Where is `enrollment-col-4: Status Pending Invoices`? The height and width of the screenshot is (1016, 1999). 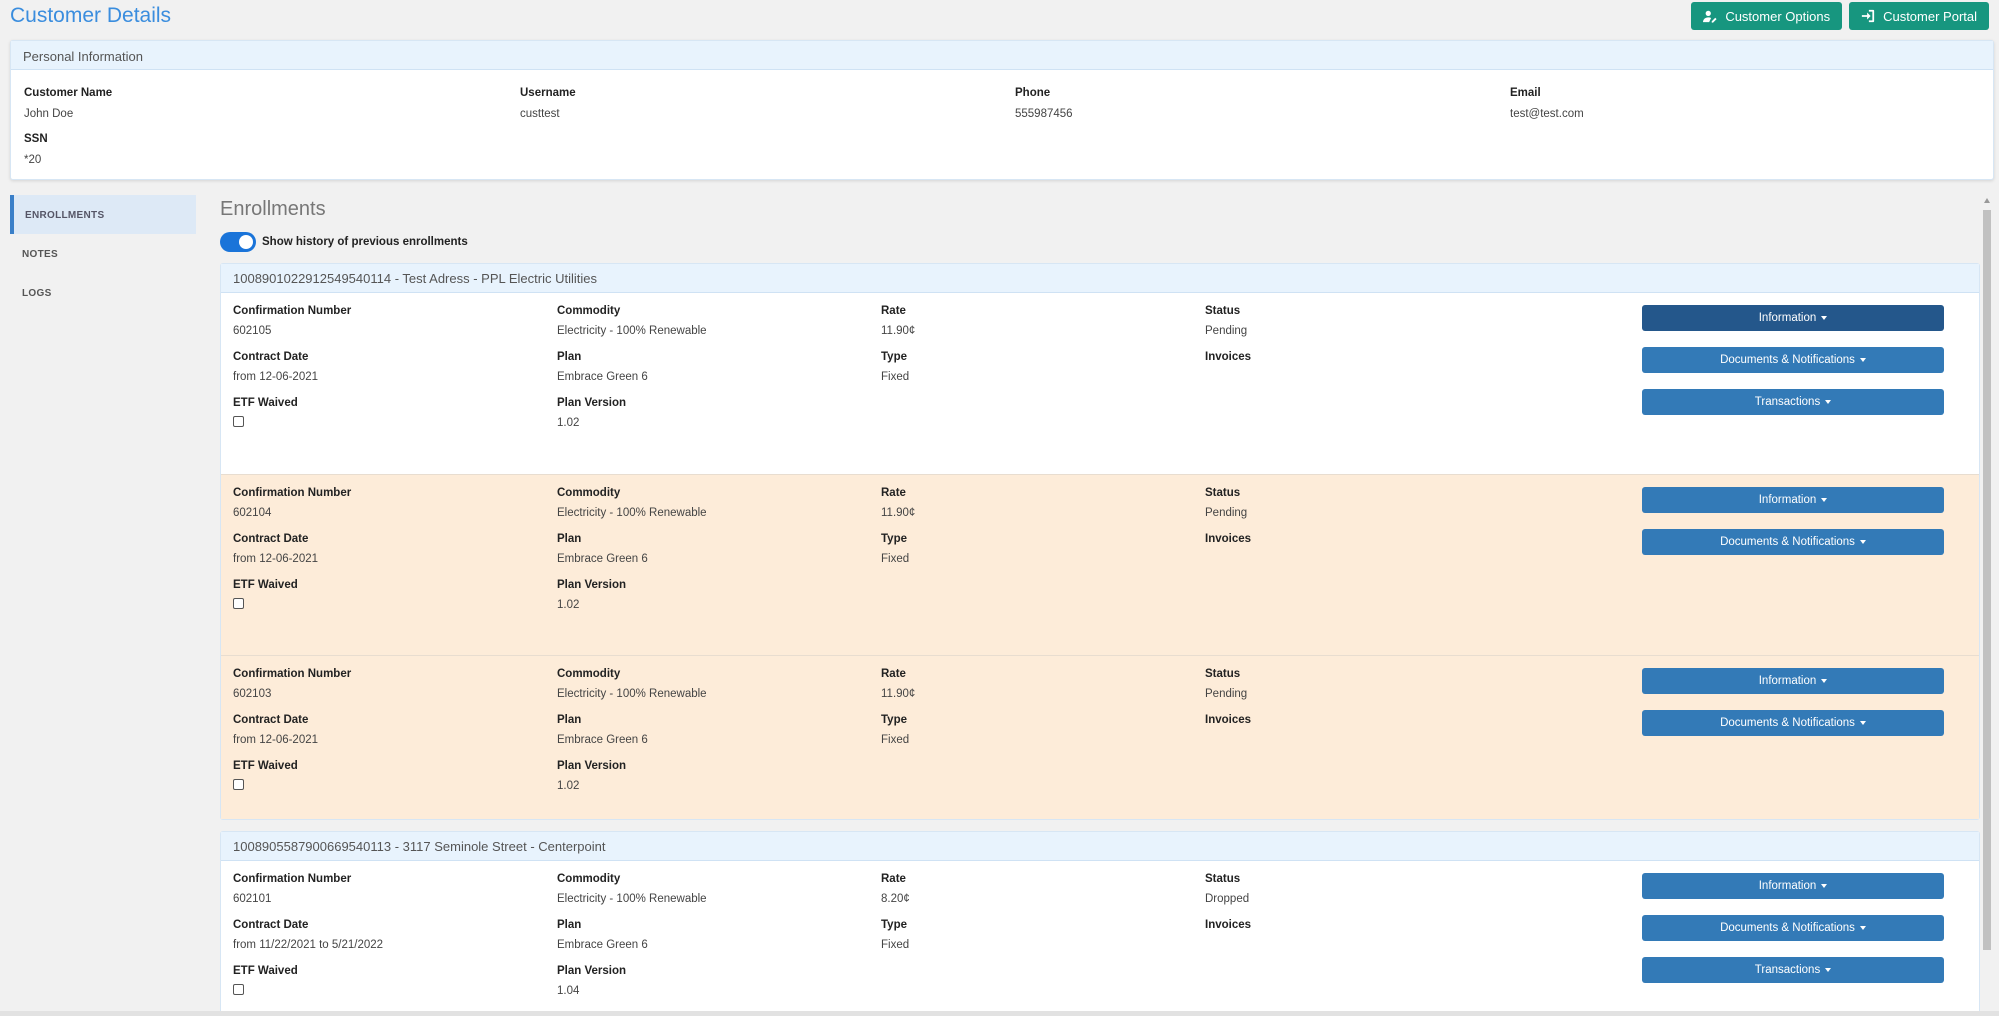
enrollment-col-4: Status Pending Invoices is located at coordinates (1228, 341).